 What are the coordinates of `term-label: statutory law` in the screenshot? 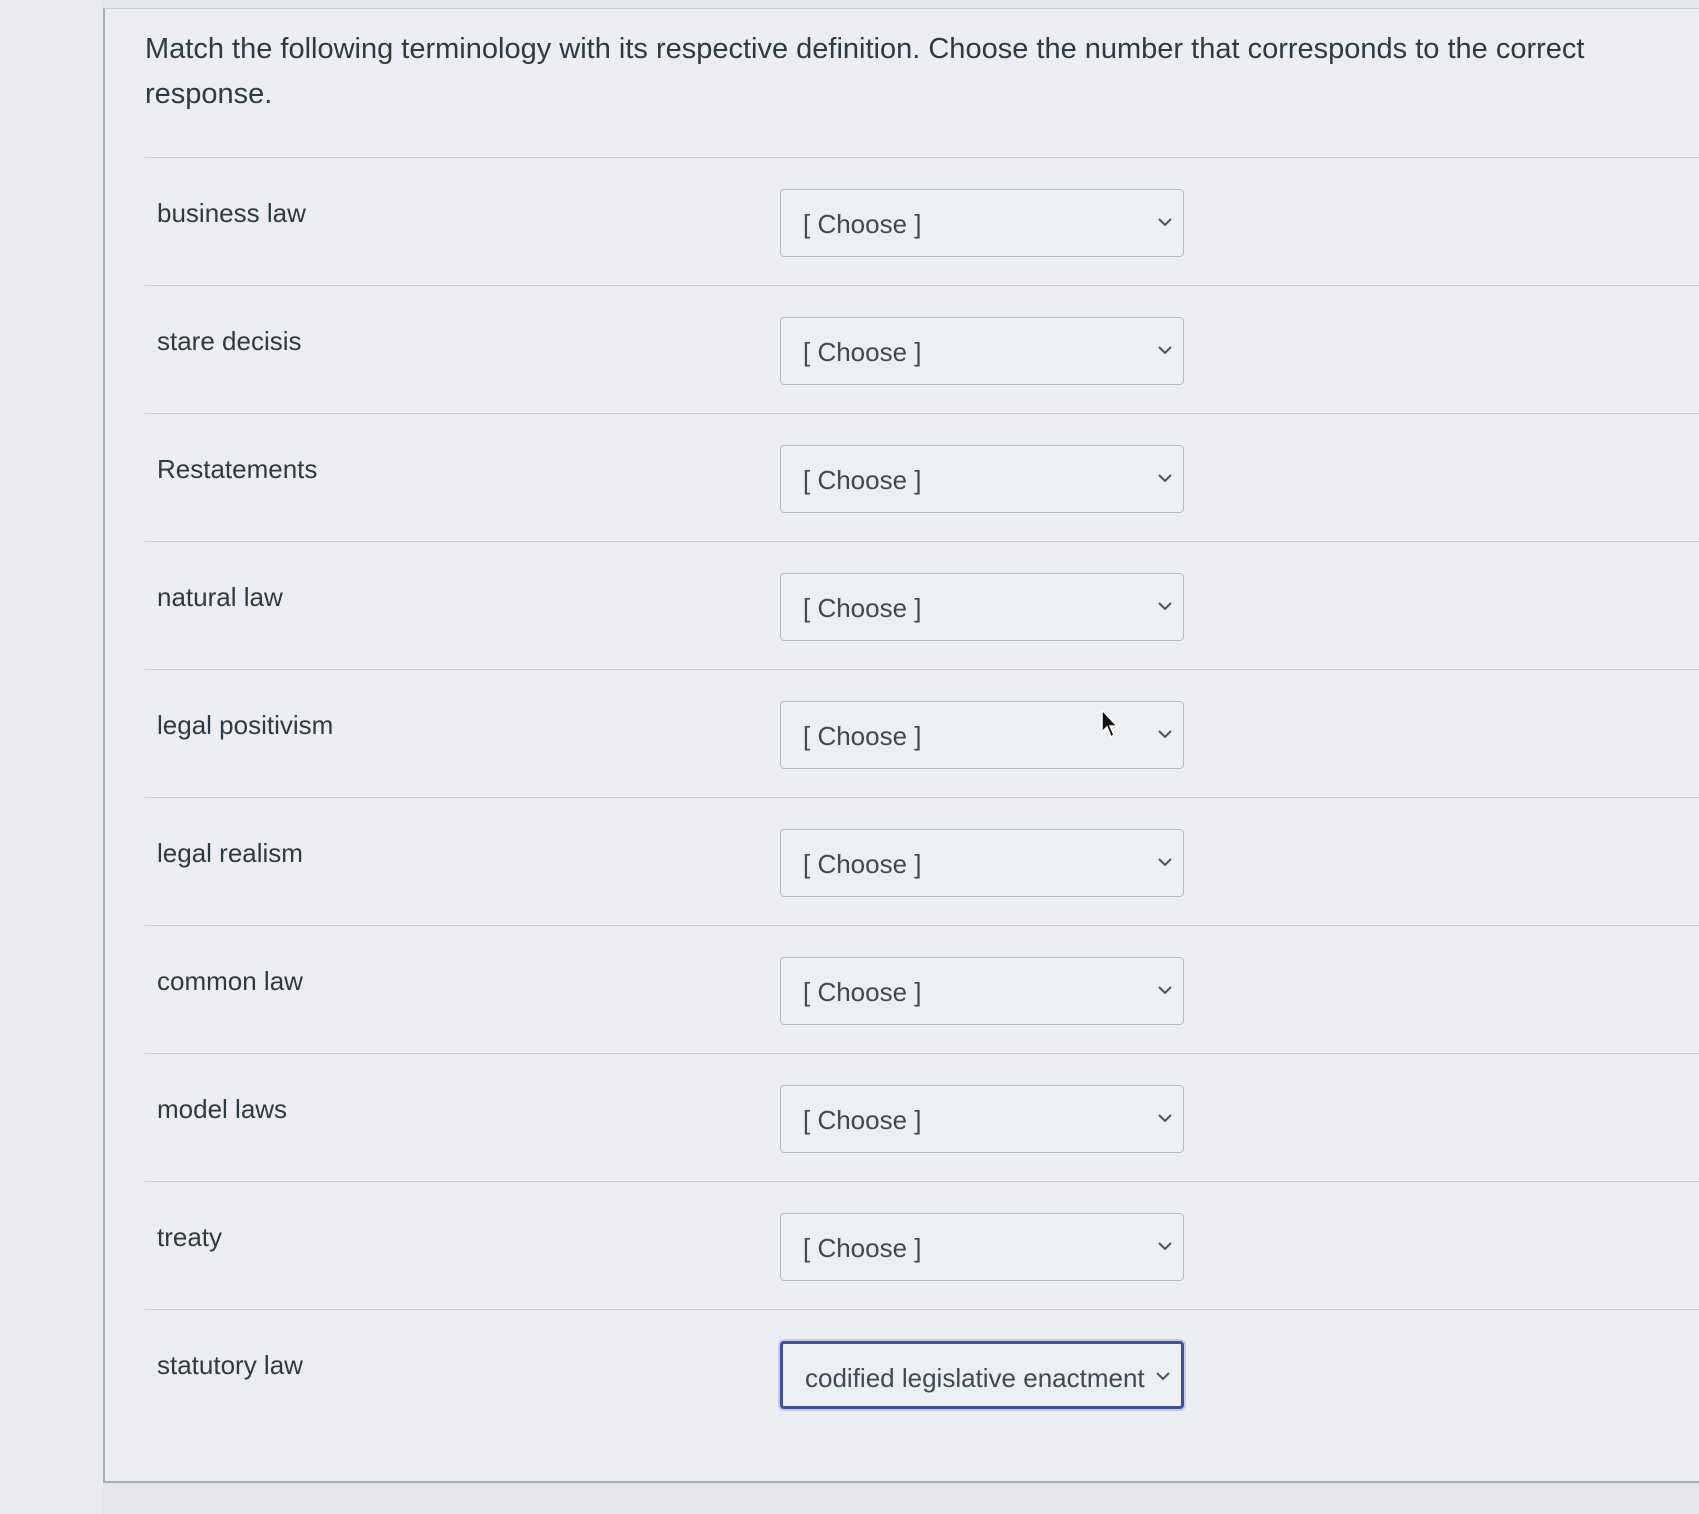 It's located at (230, 1365).